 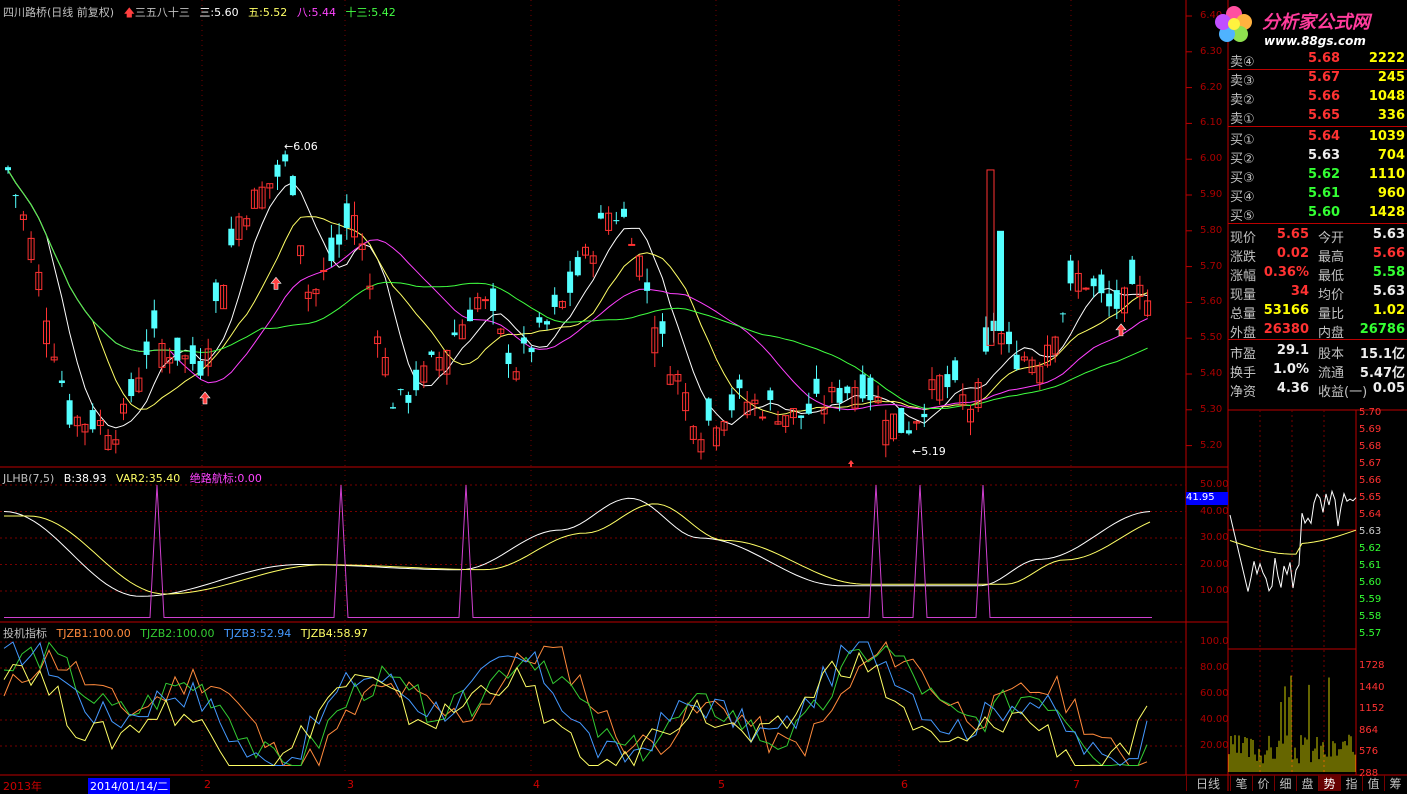 I want to click on stat-value: 1.02, so click(x=1388, y=310).